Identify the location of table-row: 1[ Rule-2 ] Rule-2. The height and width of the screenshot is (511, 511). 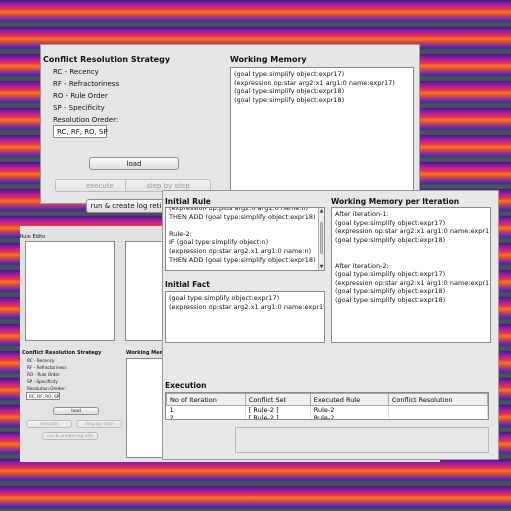
(327, 409).